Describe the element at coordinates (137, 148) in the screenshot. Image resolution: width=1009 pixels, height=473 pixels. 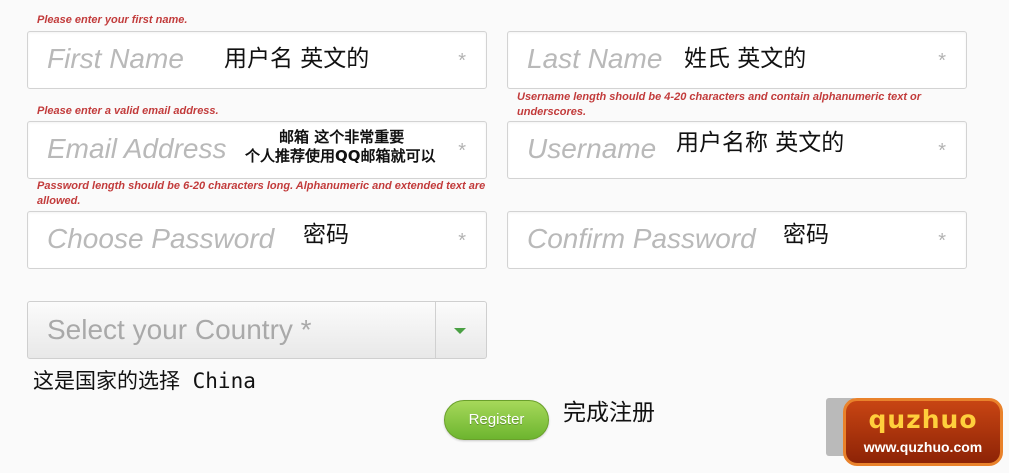
I see `email-placeholder: Email Address` at that location.